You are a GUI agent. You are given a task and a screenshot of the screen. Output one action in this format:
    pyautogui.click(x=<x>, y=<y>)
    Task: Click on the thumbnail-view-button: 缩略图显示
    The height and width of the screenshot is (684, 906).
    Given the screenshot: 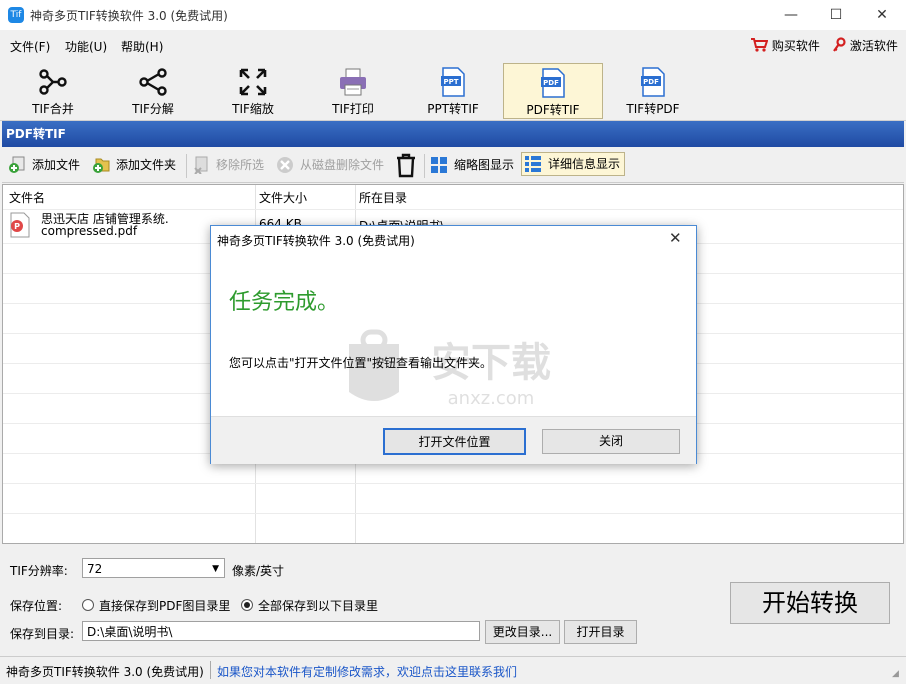 What is the action you would take?
    pyautogui.click(x=471, y=165)
    